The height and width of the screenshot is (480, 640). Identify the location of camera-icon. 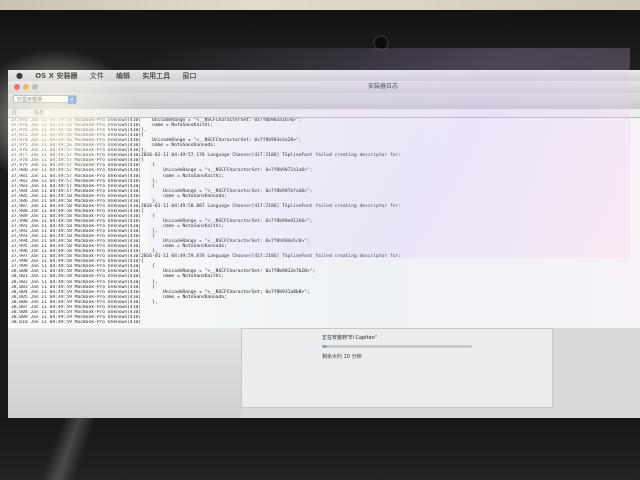
(381, 43).